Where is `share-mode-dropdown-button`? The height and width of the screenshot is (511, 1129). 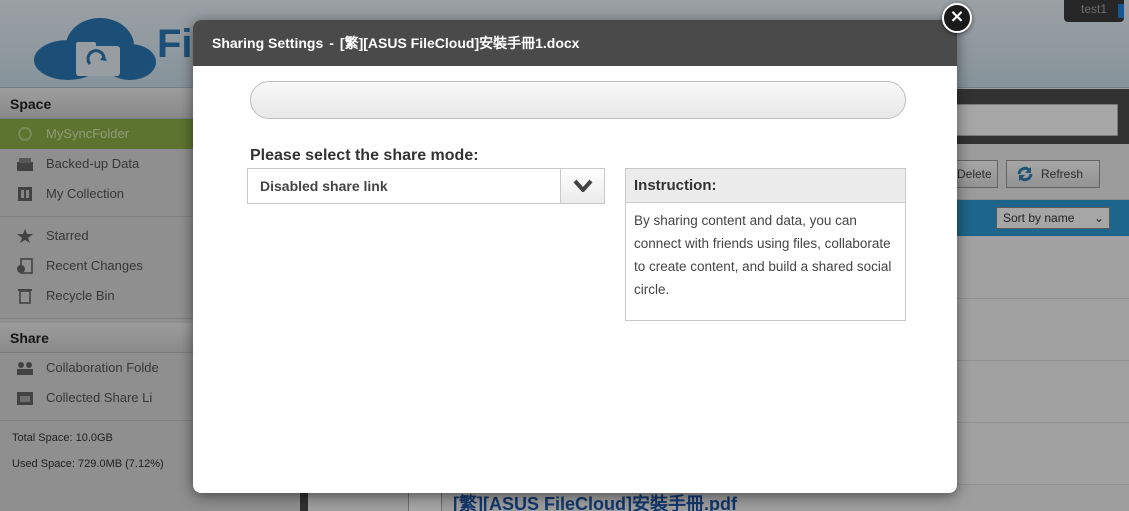
share-mode-dropdown-button is located at coordinates (582, 186).